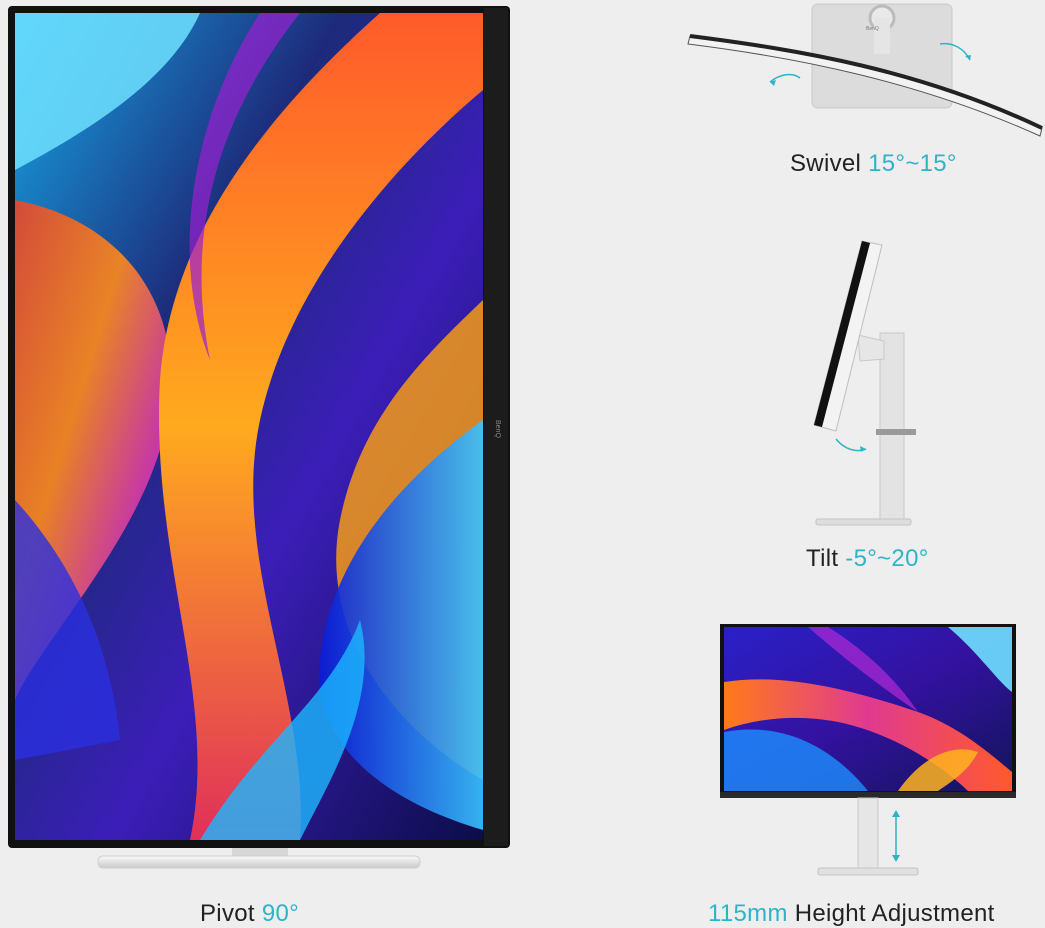 This screenshot has width=1045, height=928. Describe the element at coordinates (865, 382) in the screenshot. I see `tilt-monitor-illustration` at that location.